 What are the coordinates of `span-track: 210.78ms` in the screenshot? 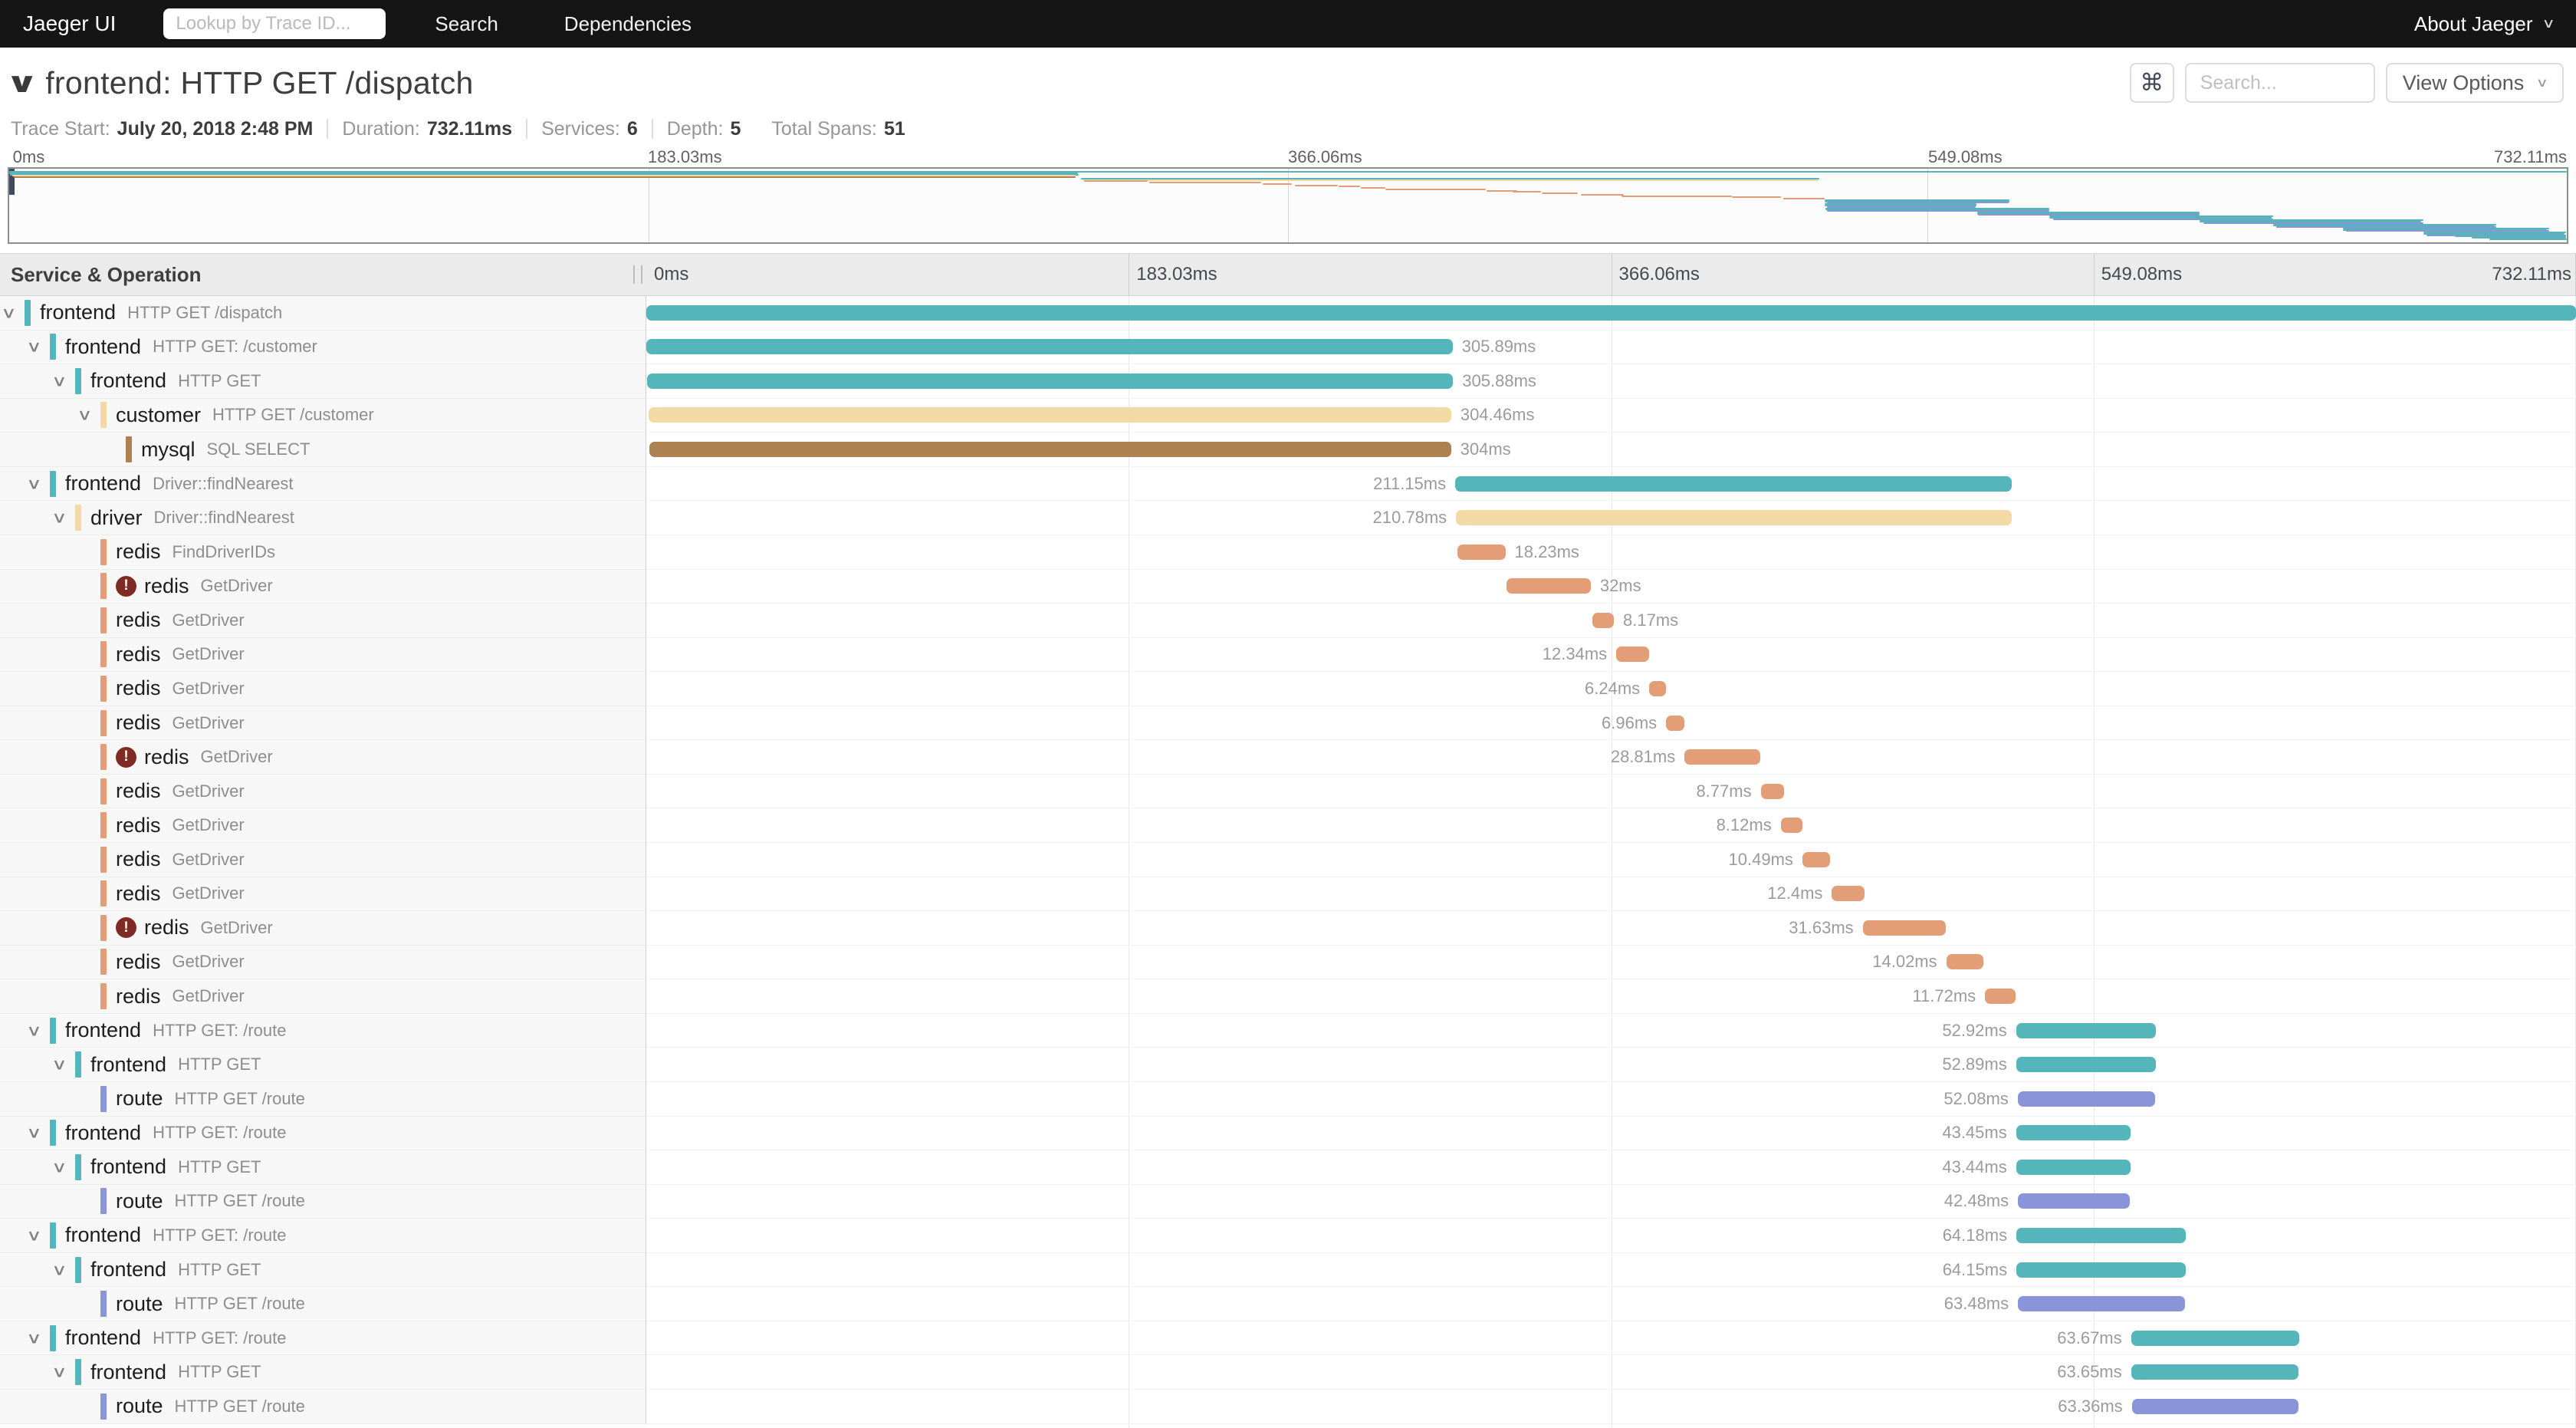 It's located at (1611, 518).